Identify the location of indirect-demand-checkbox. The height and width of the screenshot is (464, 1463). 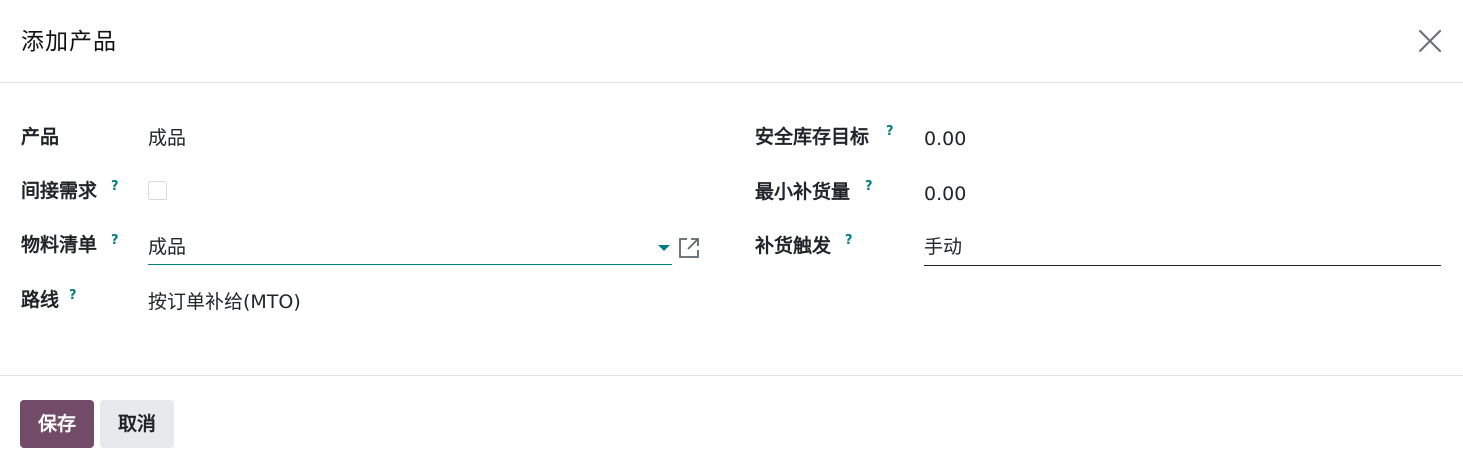
(157, 190).